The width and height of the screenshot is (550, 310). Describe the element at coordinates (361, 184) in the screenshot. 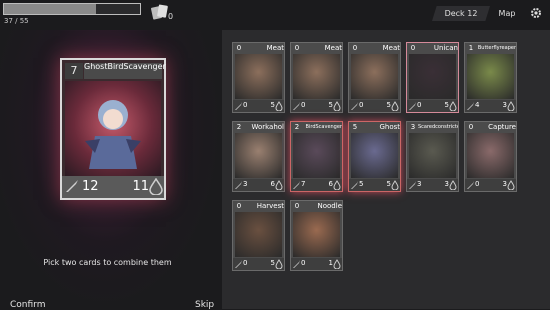

I see `card-attack: 5` at that location.